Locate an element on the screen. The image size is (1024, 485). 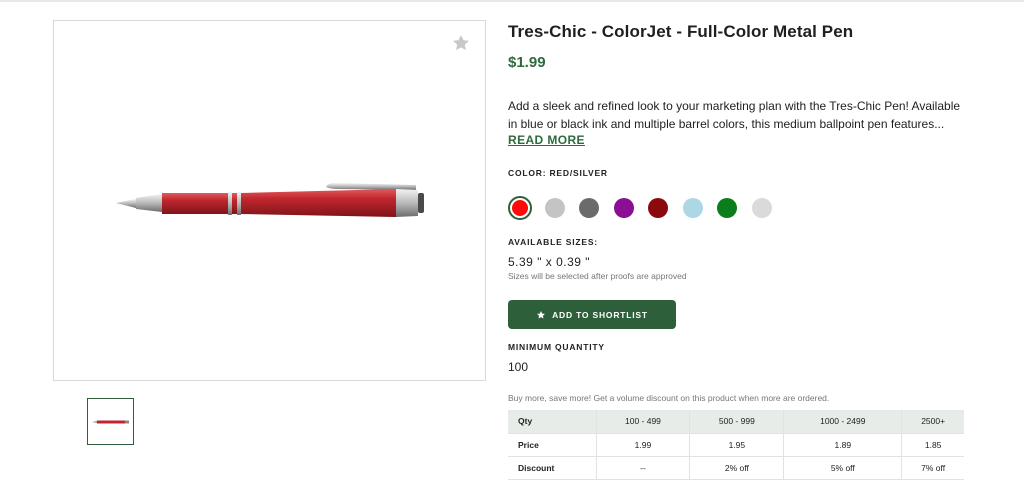
pricing-cell: 1.89 is located at coordinates (842, 445).